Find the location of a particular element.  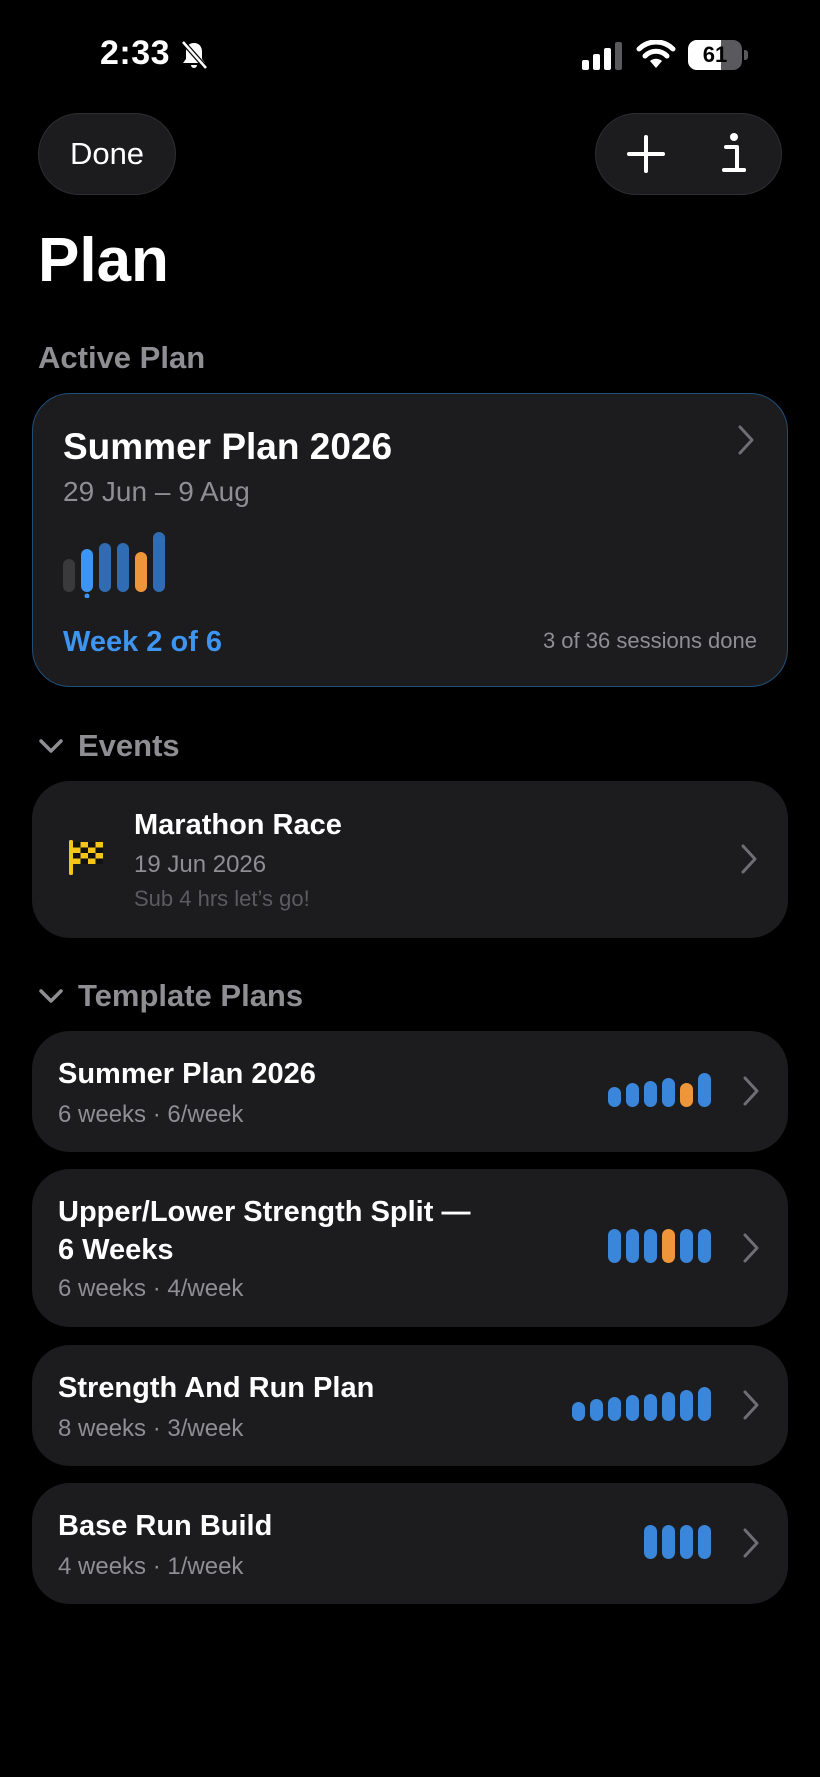

wifi-icon is located at coordinates (656, 54).